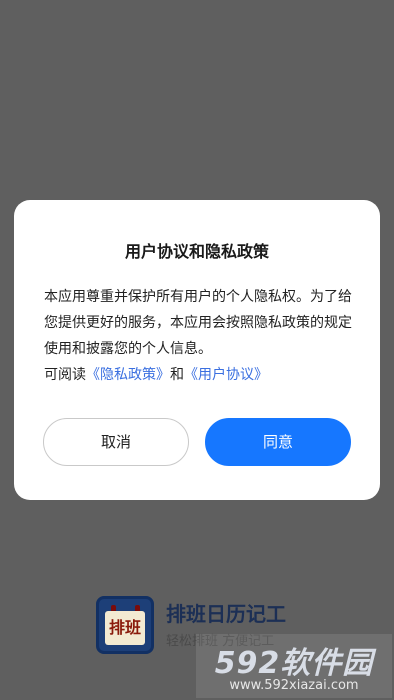 The image size is (394, 700). What do you see at coordinates (177, 375) in the screenshot?
I see `and-text: 和` at bounding box center [177, 375].